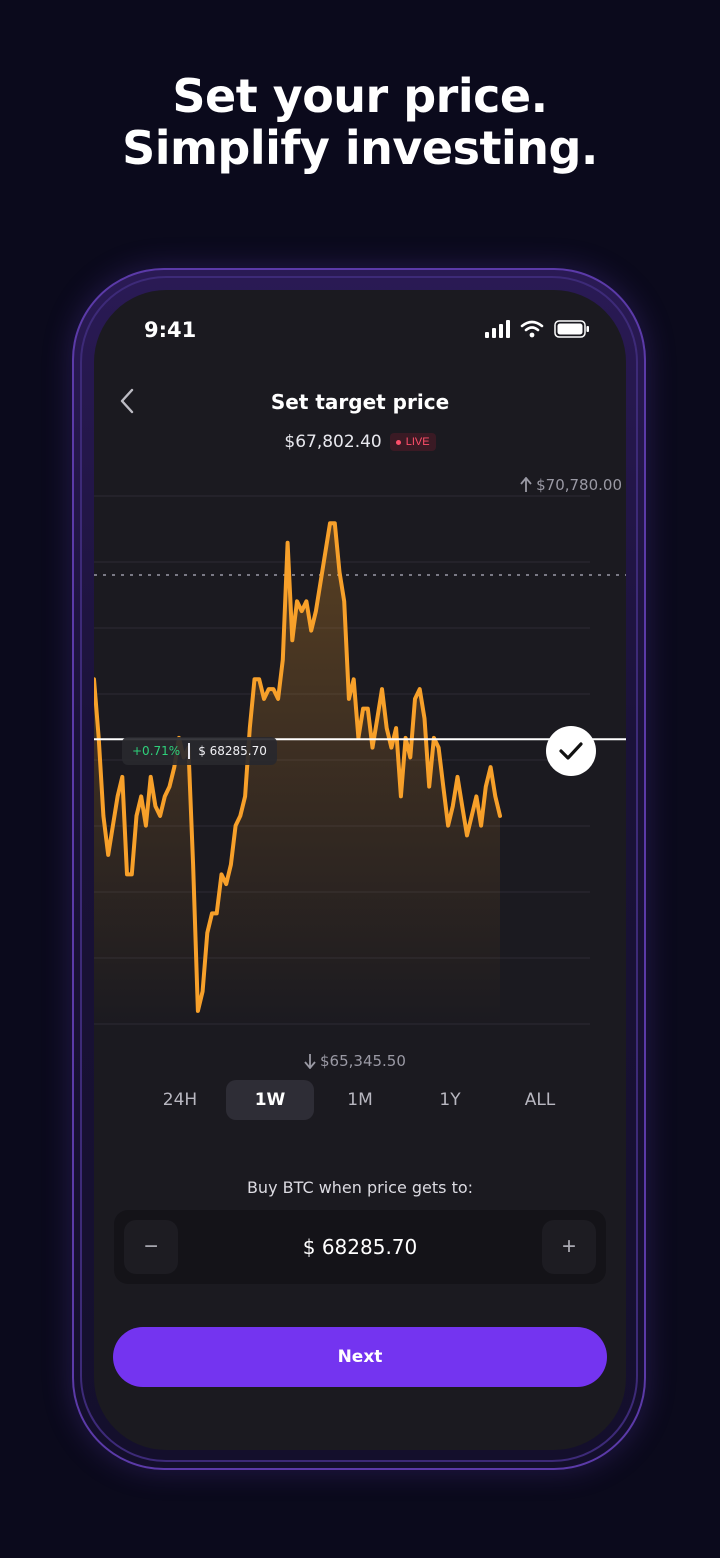 This screenshot has width=720, height=1558. What do you see at coordinates (398, 442) in the screenshot?
I see `live-dot-icon` at bounding box center [398, 442].